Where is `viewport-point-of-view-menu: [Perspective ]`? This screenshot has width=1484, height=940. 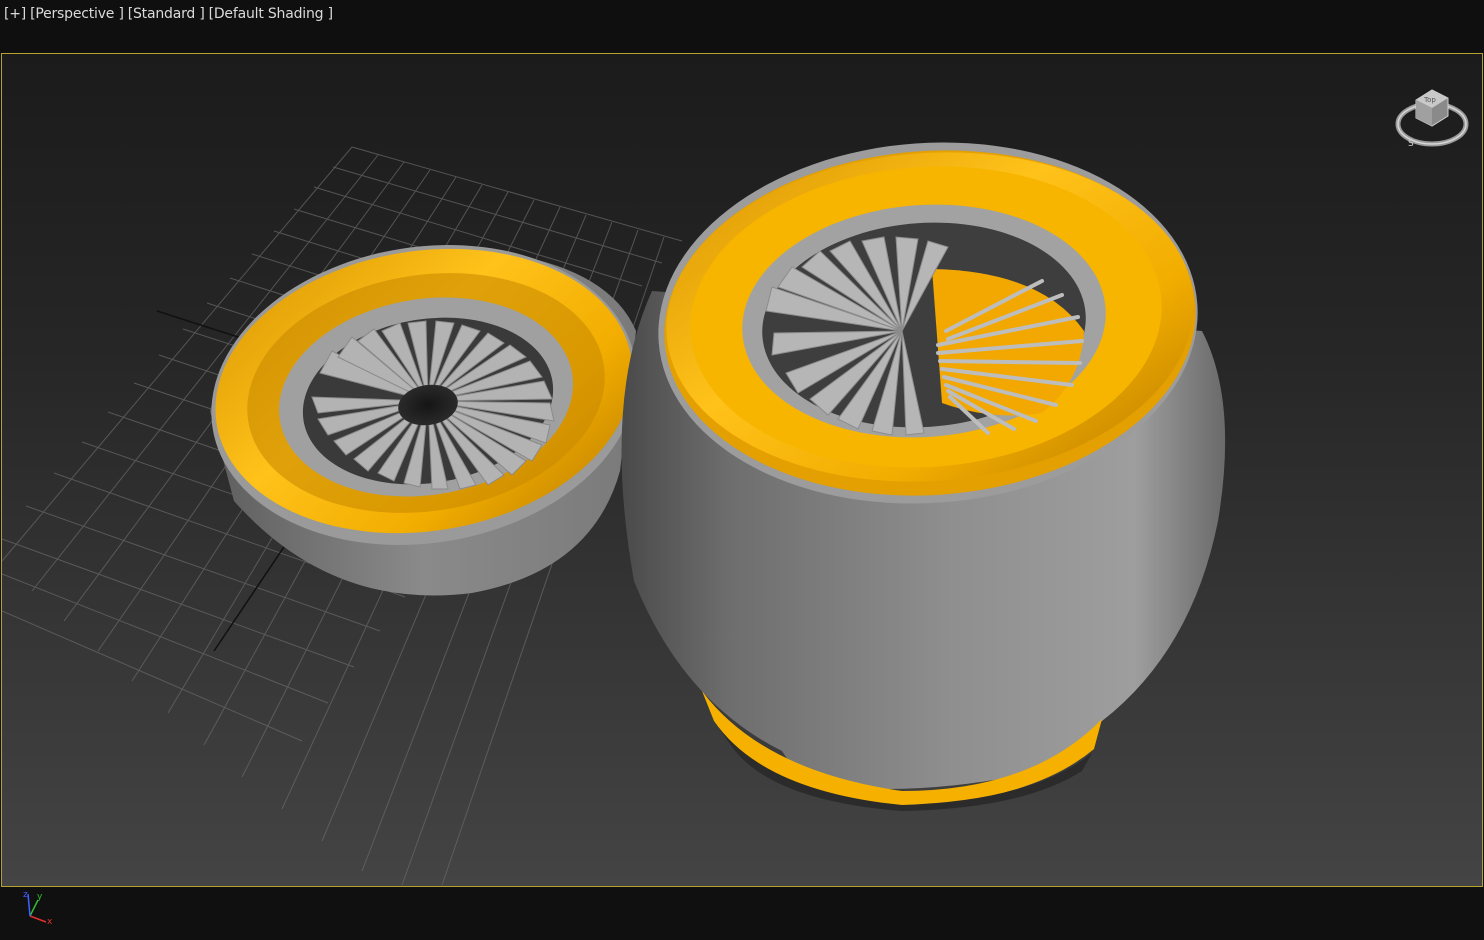 viewport-point-of-view-menu: [Perspective ] is located at coordinates (77, 14).